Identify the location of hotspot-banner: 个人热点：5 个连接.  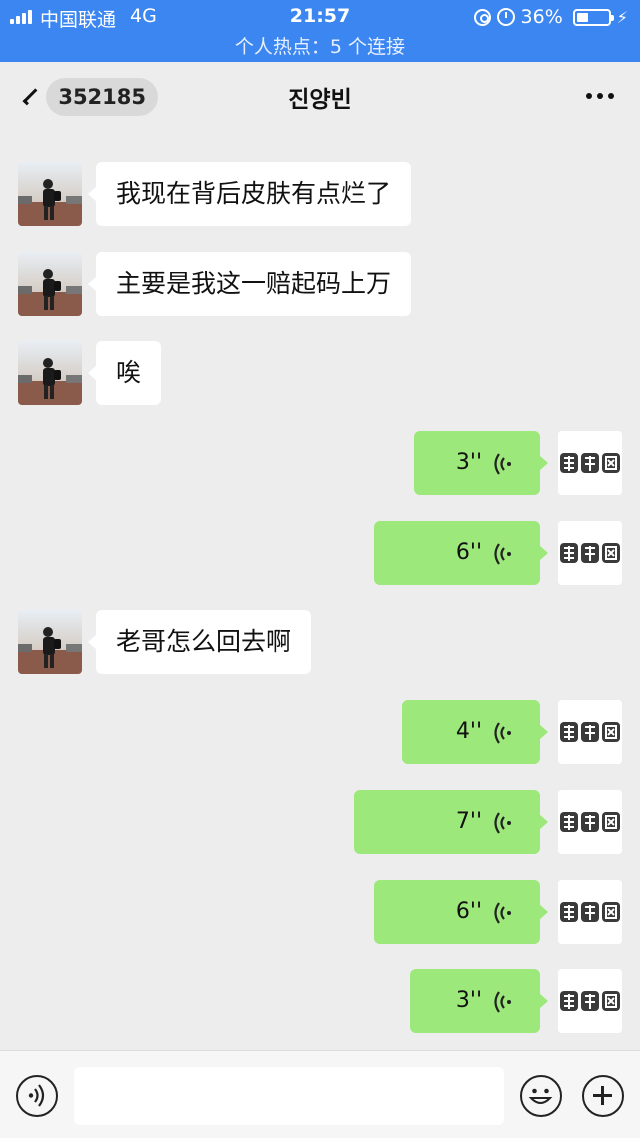
(320, 45).